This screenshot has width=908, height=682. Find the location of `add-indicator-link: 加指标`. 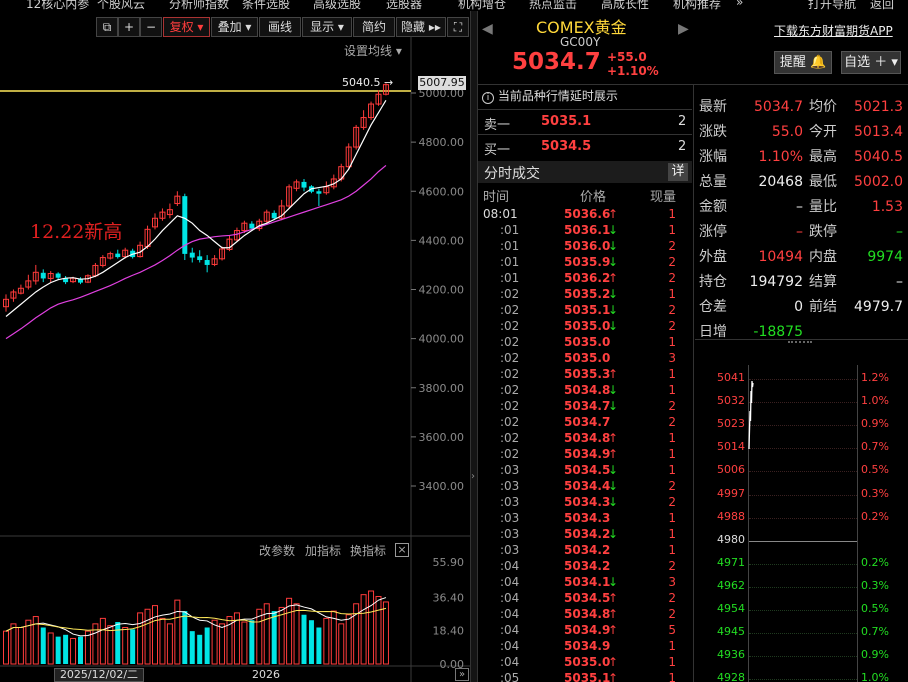

add-indicator-link: 加指标 is located at coordinates (323, 550).